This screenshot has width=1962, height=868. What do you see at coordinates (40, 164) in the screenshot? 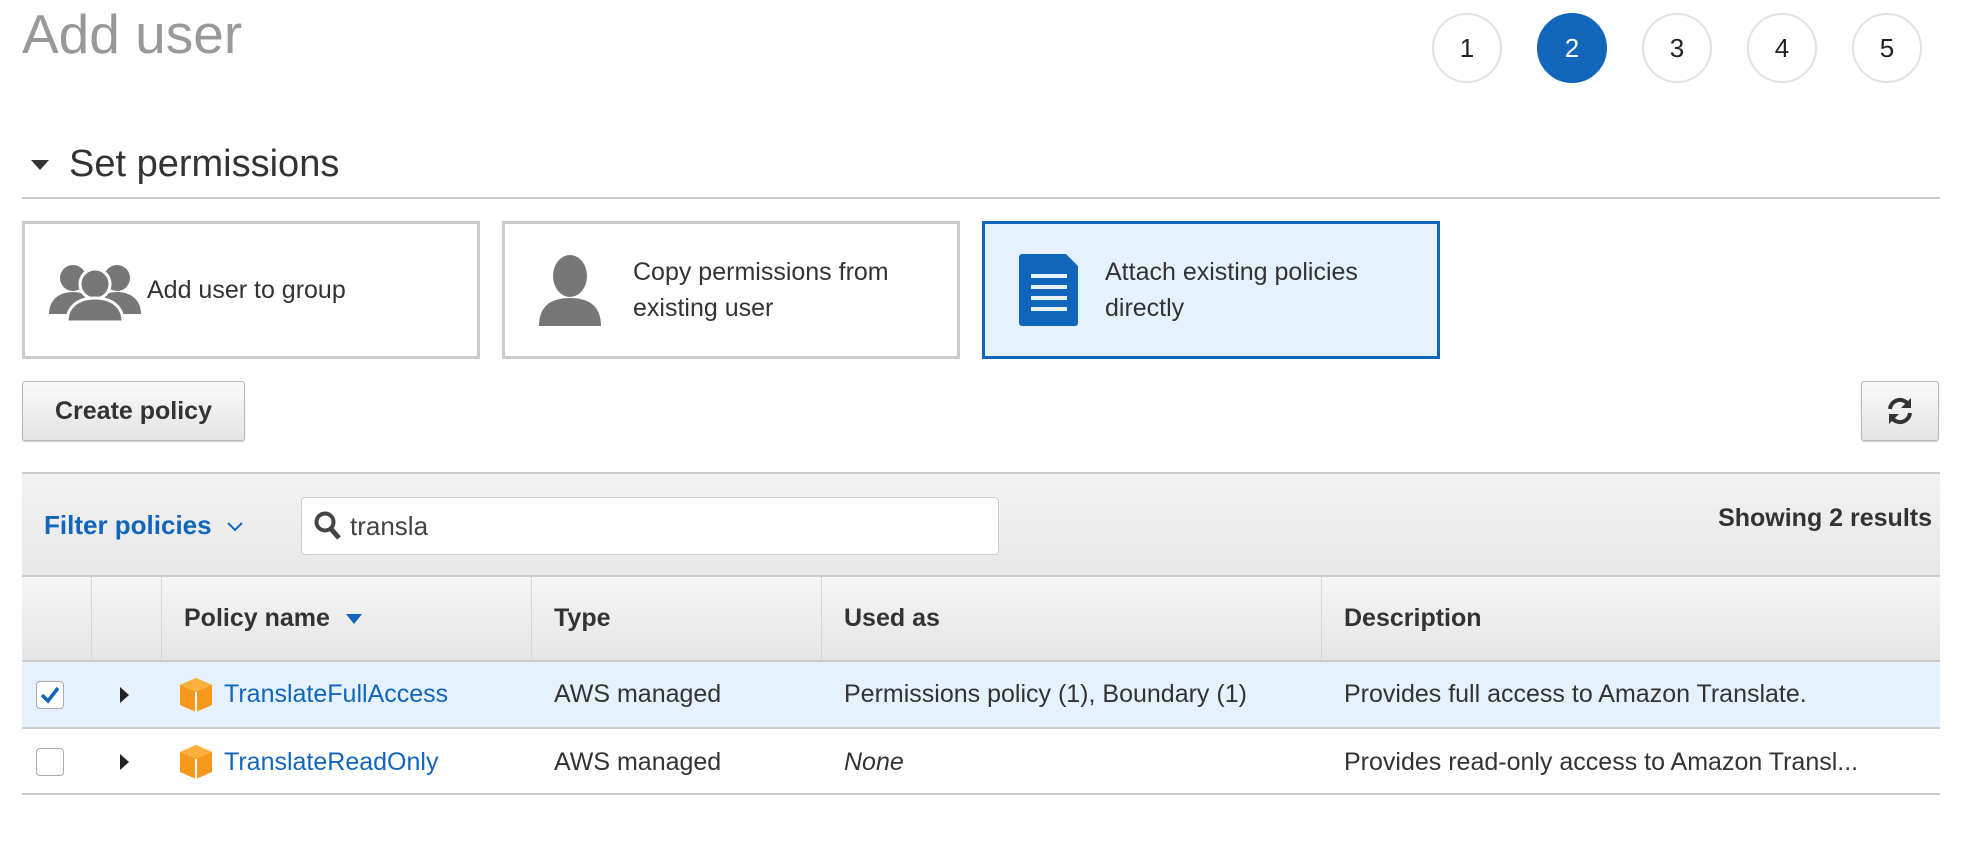
I see `caret-down-icon` at bounding box center [40, 164].